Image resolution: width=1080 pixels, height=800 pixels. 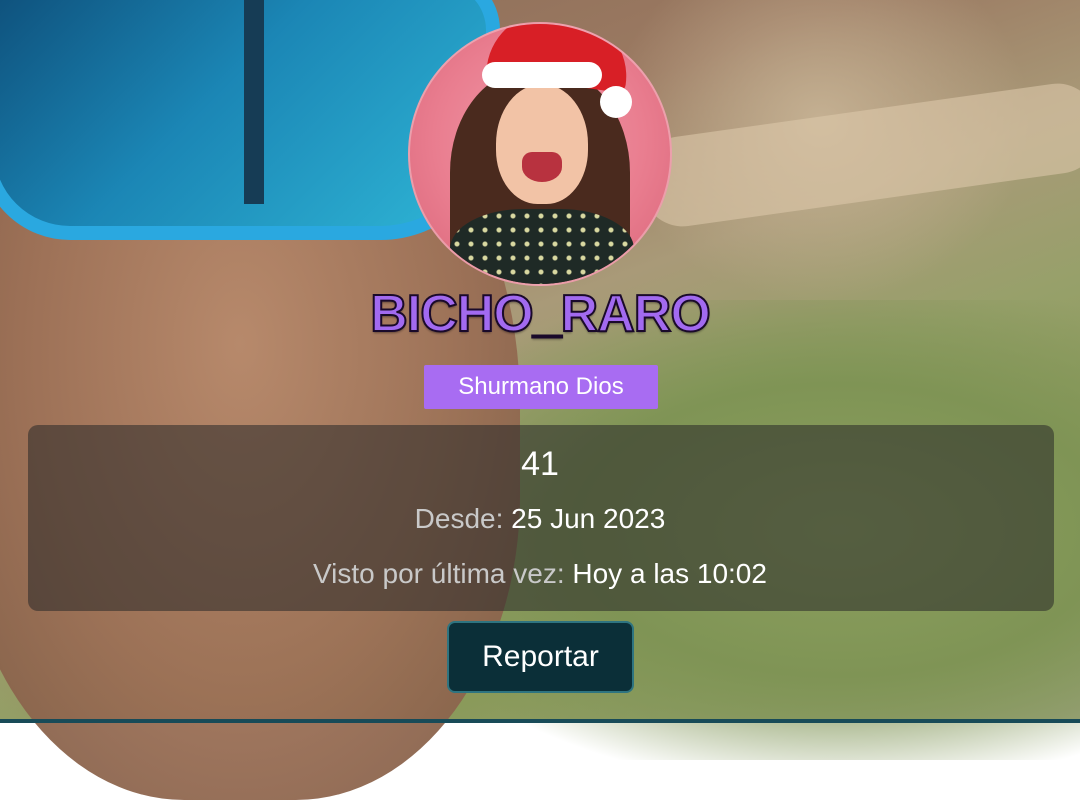 I want to click on last-seen-label: Visto por última vez:, so click(x=443, y=573).